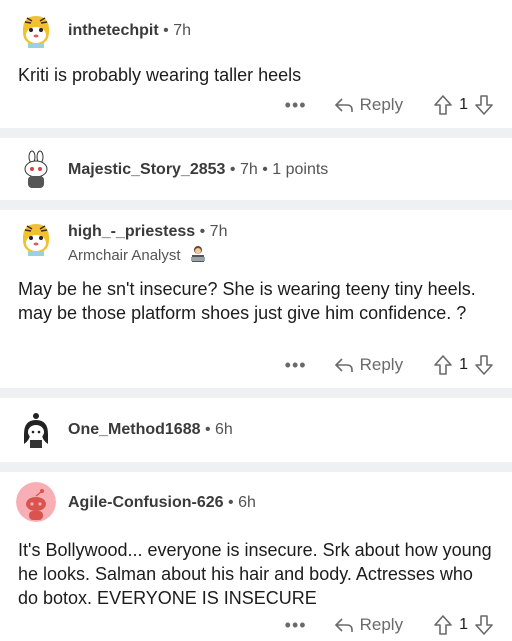 This screenshot has height=641, width=512. What do you see at coordinates (134, 429) in the screenshot?
I see `username-link: One_Method1688` at bounding box center [134, 429].